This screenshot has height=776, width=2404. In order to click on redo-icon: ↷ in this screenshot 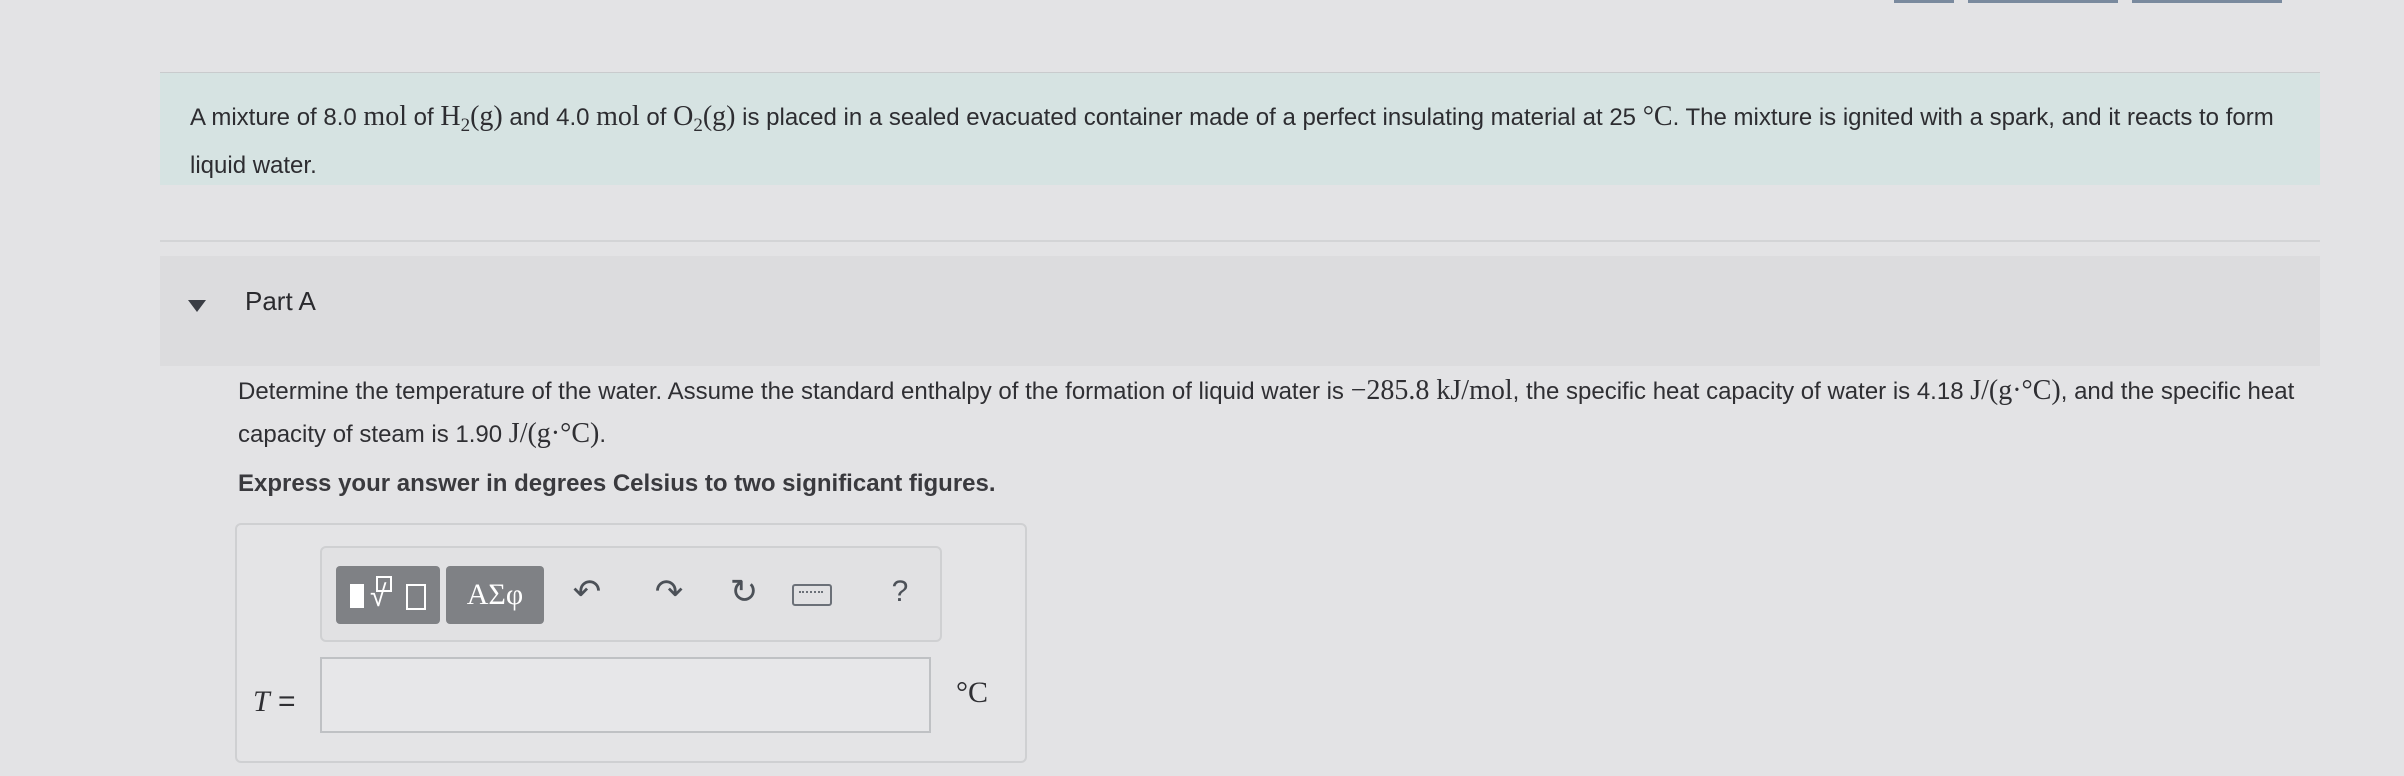, I will do `click(669, 592)`.